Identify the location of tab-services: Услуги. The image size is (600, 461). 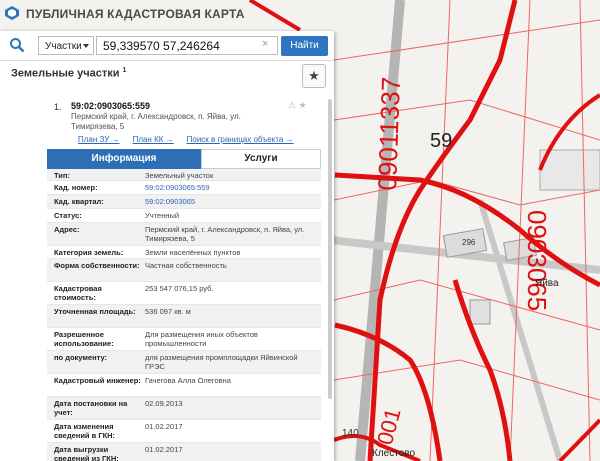
(261, 159).